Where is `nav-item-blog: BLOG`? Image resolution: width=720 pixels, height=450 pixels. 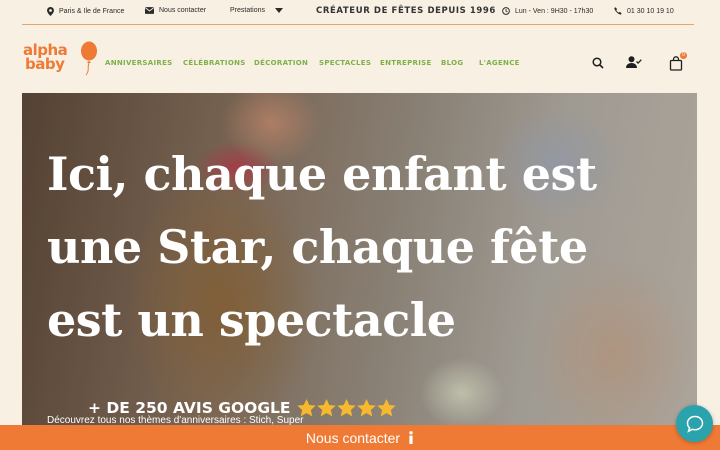
nav-item-blog: BLOG is located at coordinates (452, 63).